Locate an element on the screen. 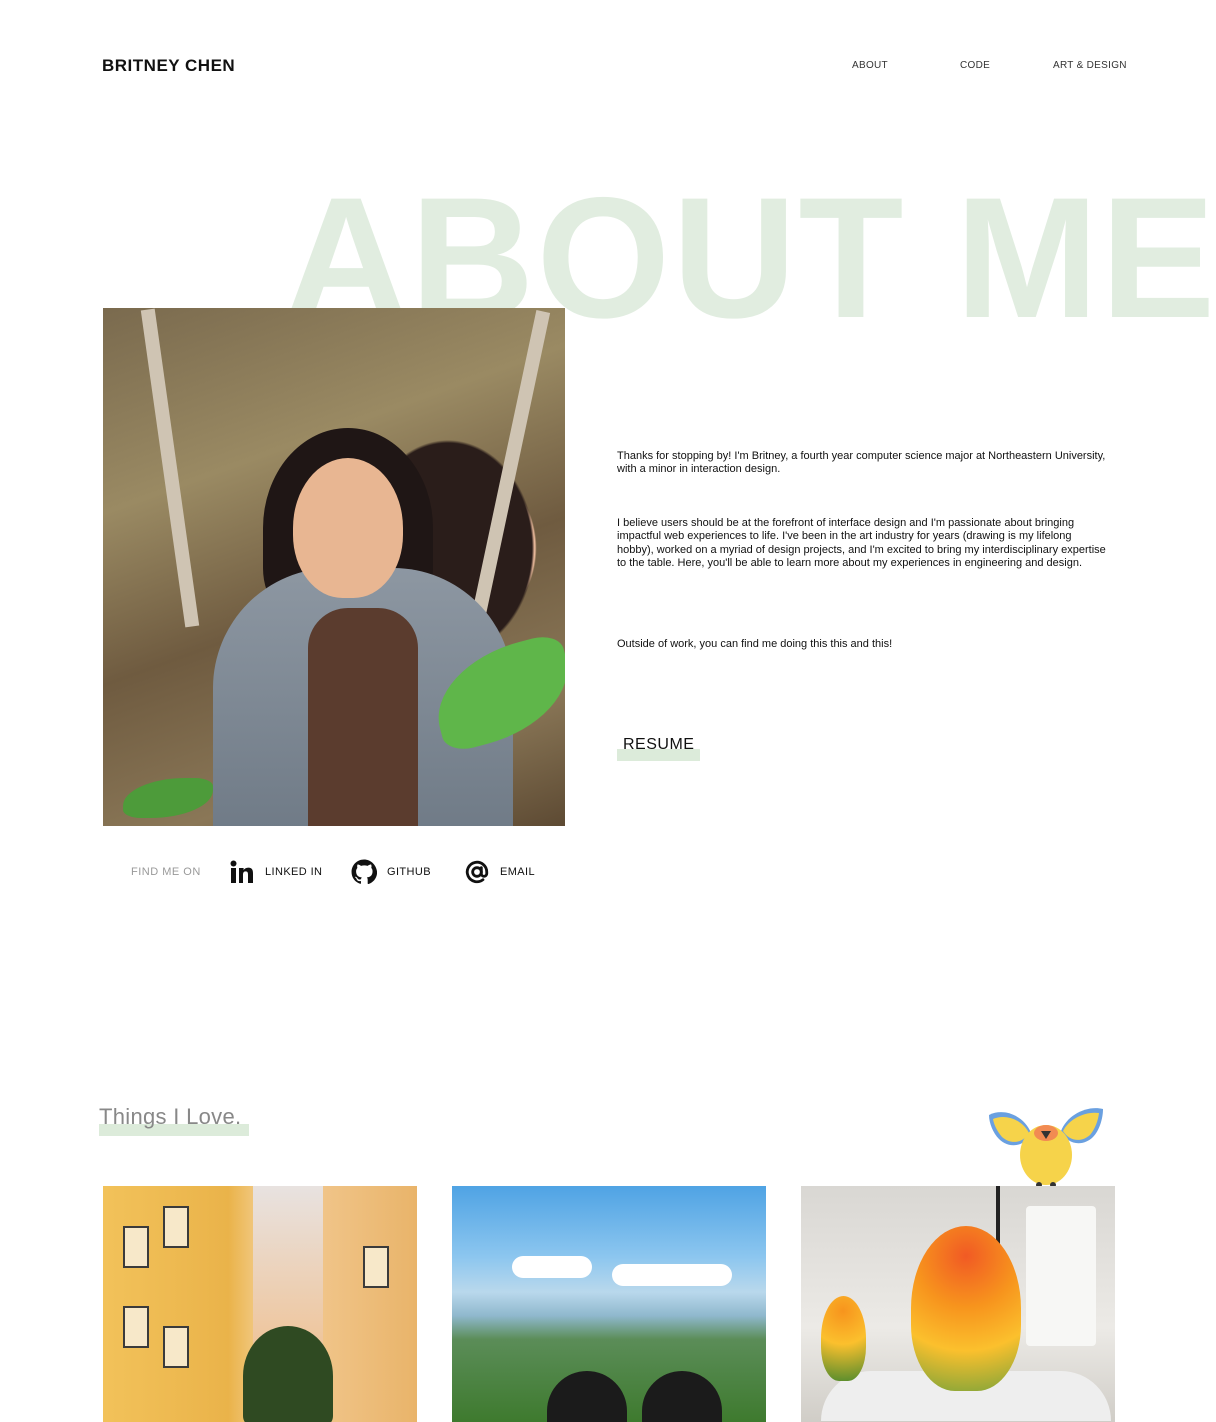 The image size is (1216, 1422). email-link: EMAIL is located at coordinates (499, 872).